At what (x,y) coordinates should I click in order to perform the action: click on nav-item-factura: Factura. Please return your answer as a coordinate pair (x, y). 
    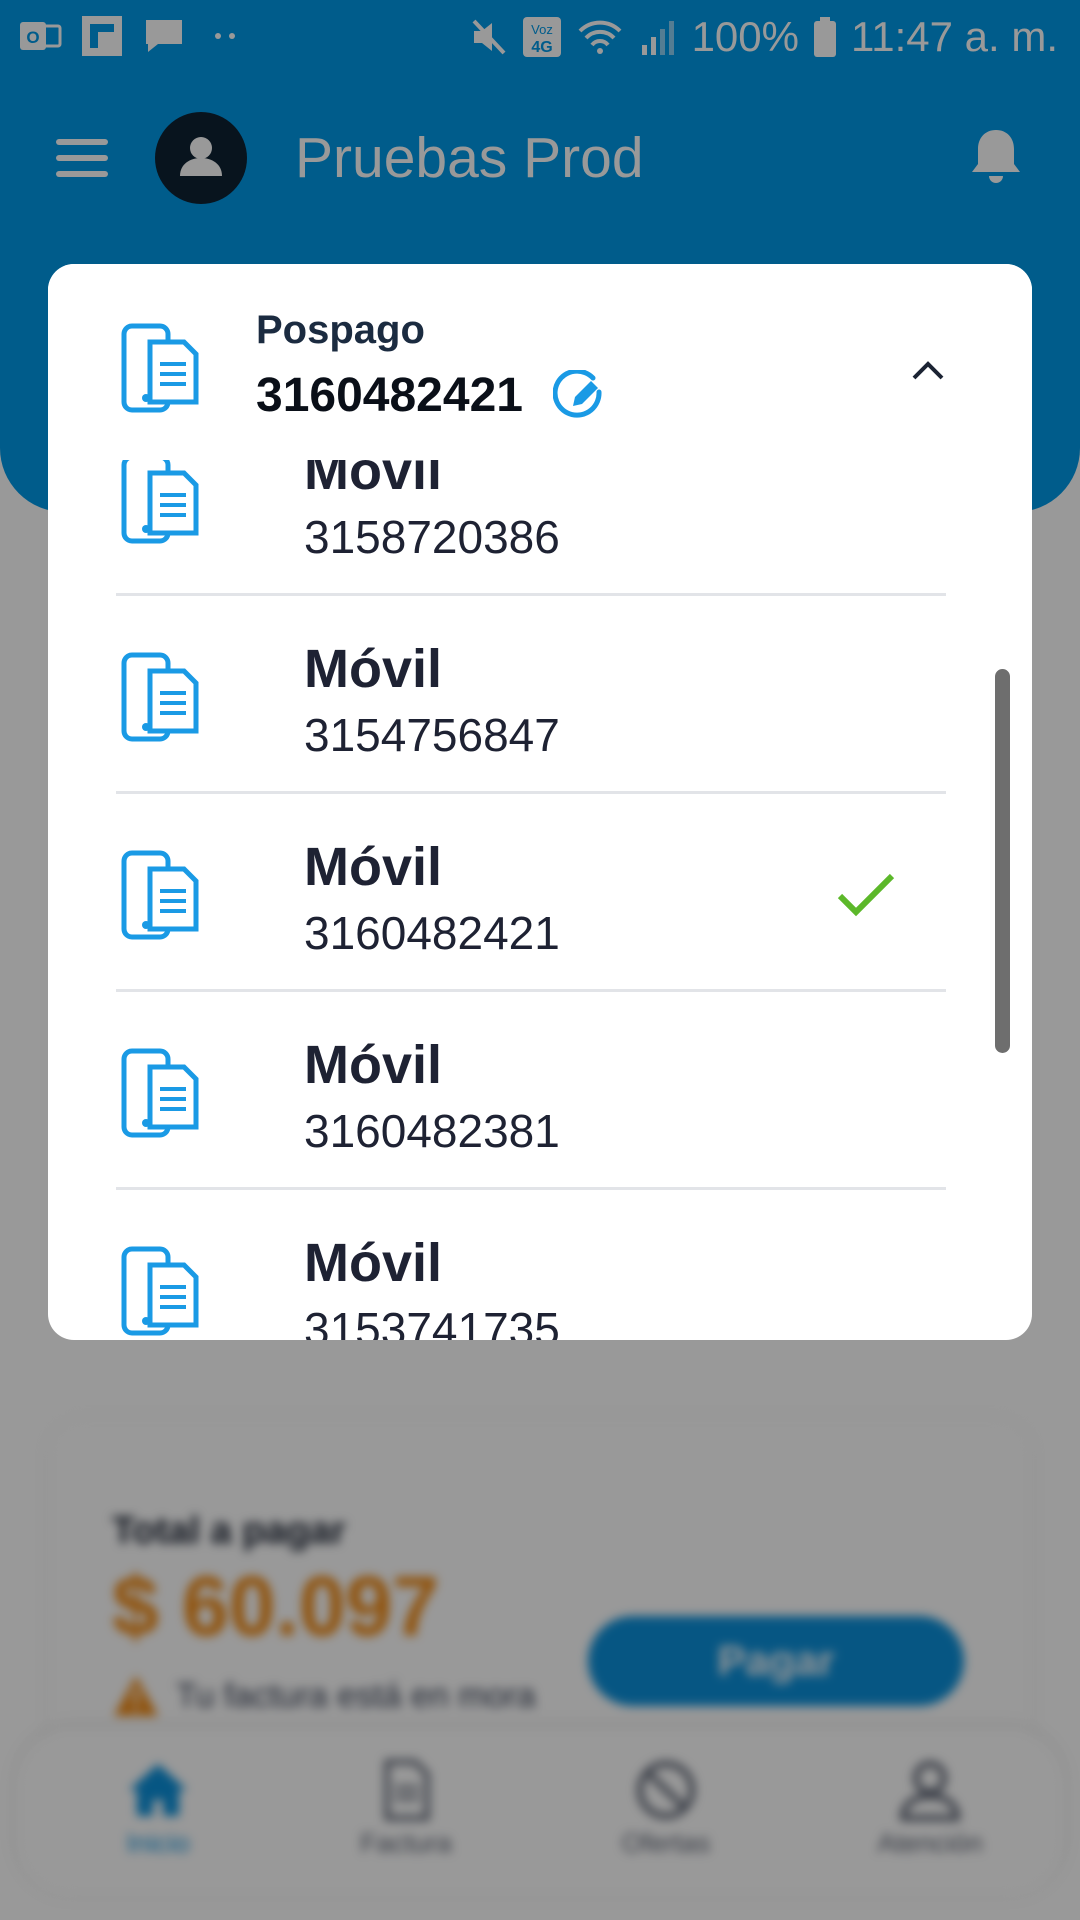
    Looking at the image, I should click on (406, 1818).